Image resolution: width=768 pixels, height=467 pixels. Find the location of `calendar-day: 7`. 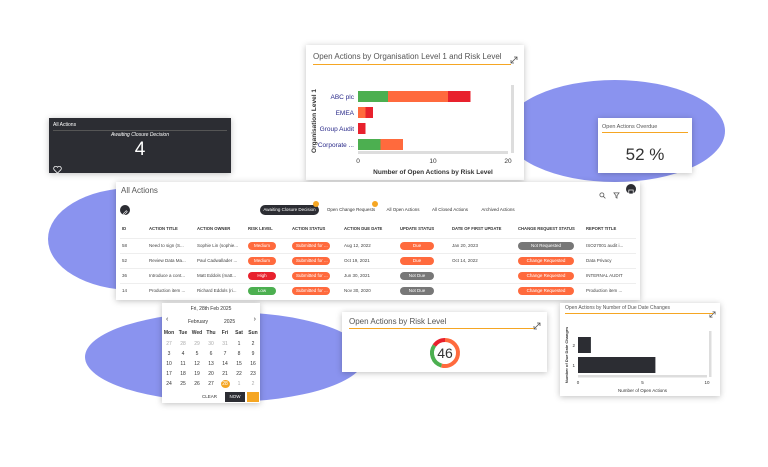

calendar-day: 7 is located at coordinates (225, 354).